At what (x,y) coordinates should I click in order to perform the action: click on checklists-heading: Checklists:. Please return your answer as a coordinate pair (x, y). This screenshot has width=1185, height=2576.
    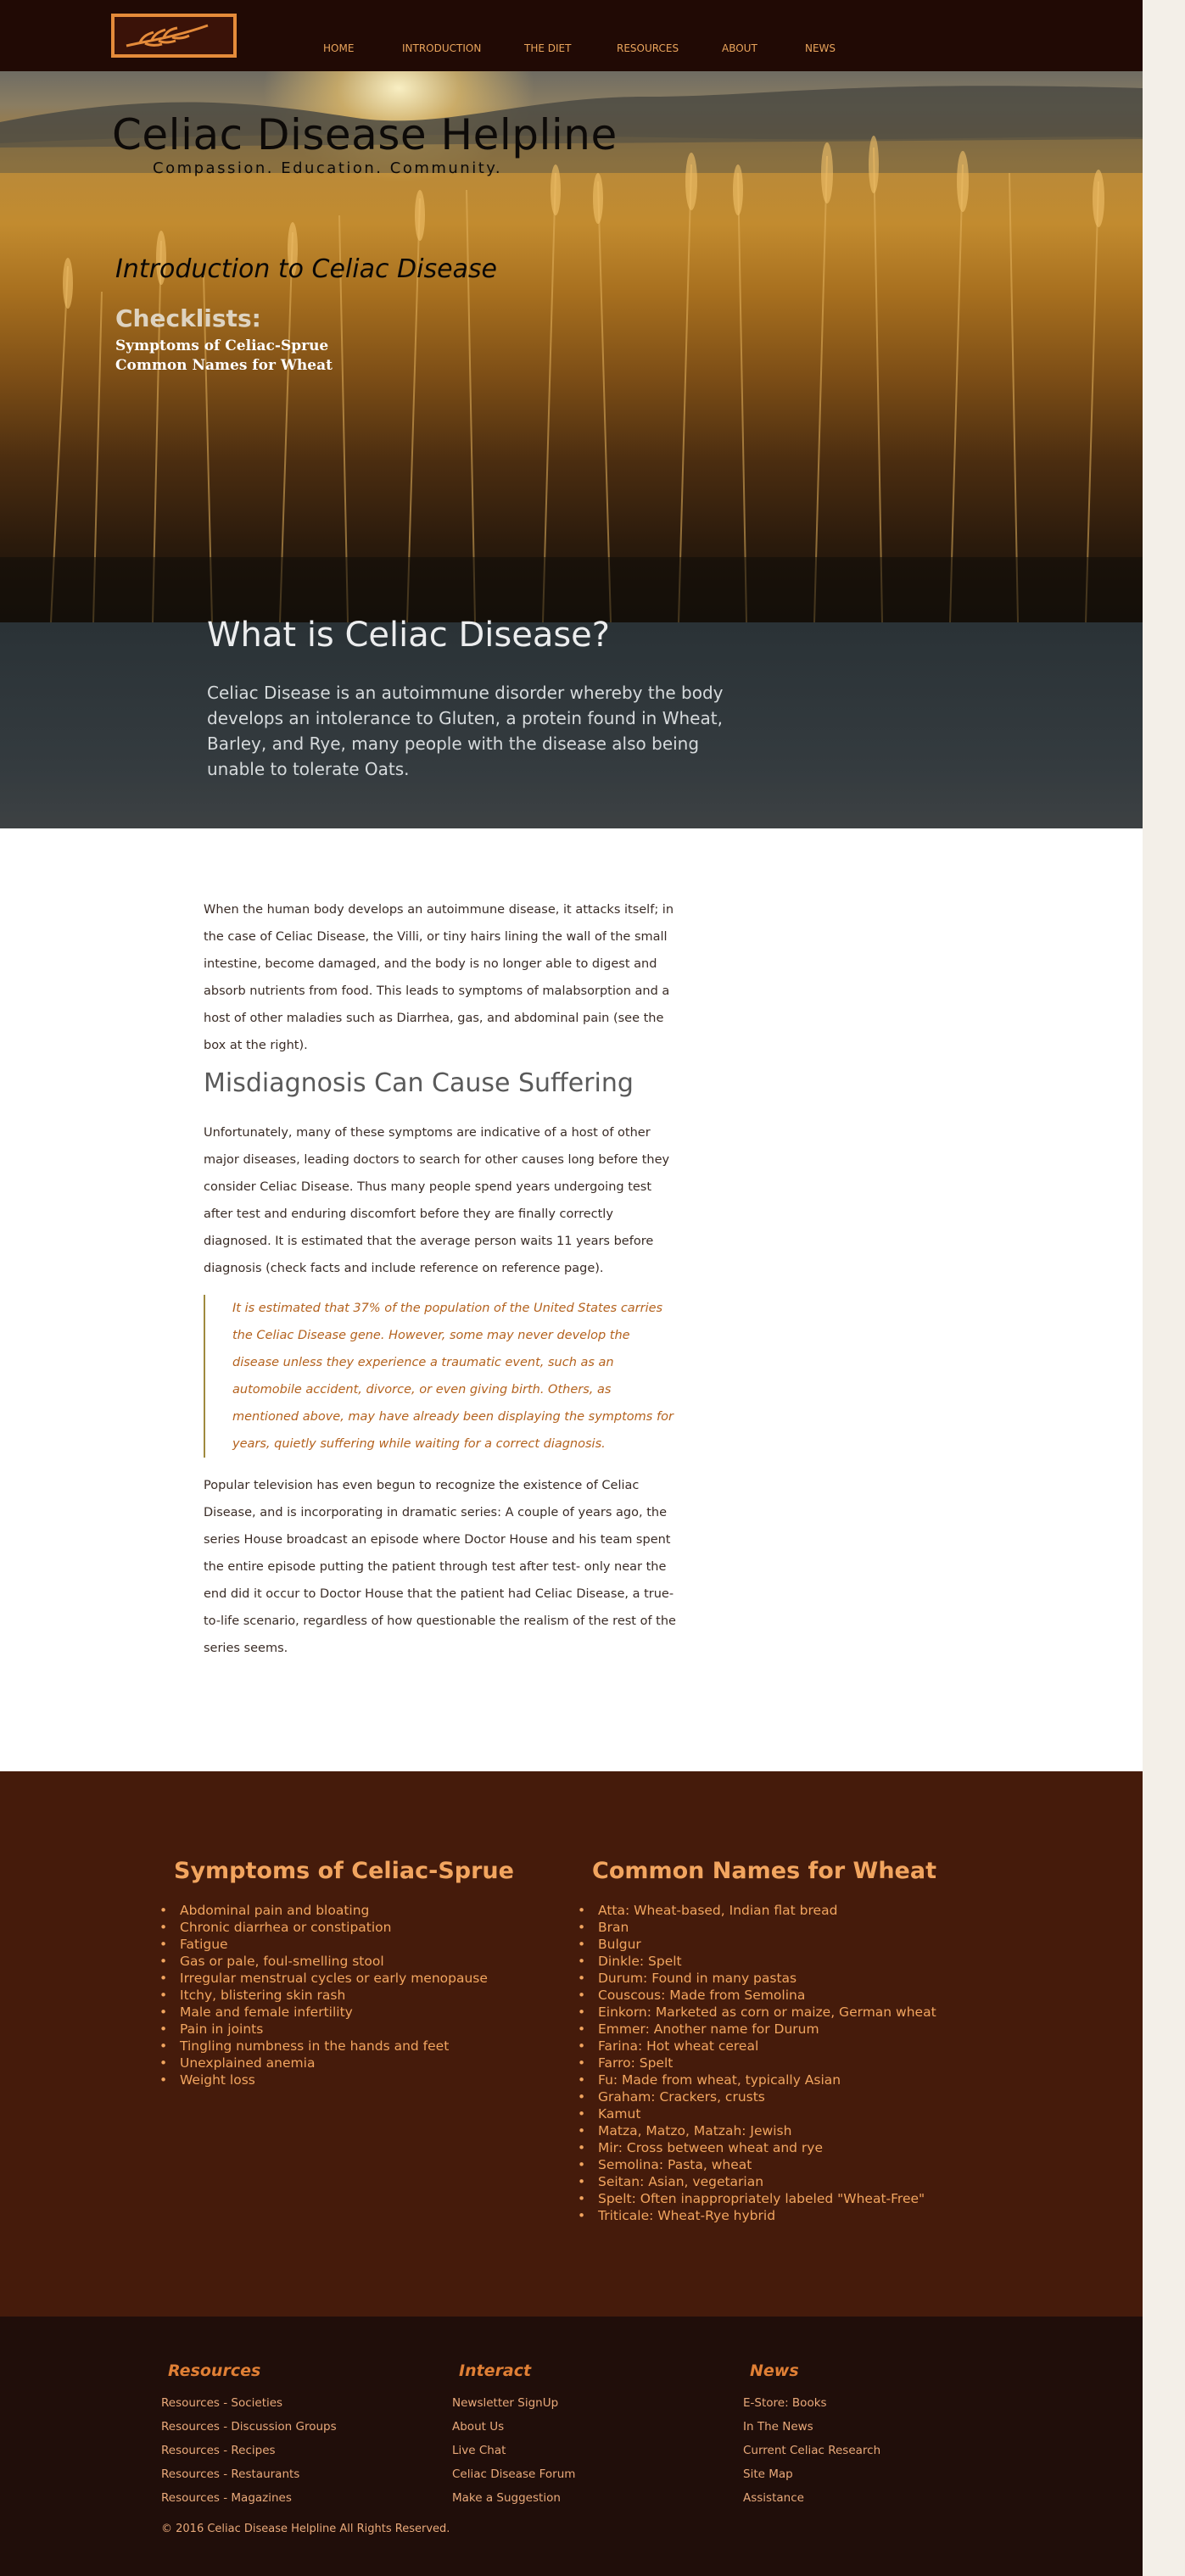
    Looking at the image, I should click on (188, 318).